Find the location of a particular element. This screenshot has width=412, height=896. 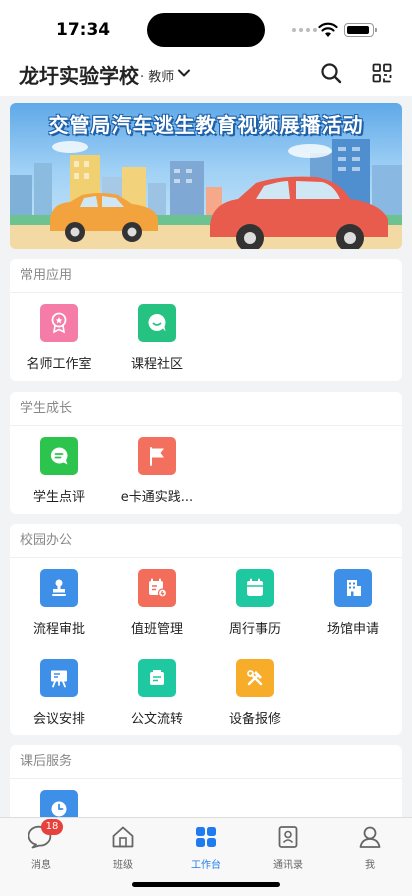

tab-class: 班级 is located at coordinates (123, 847).